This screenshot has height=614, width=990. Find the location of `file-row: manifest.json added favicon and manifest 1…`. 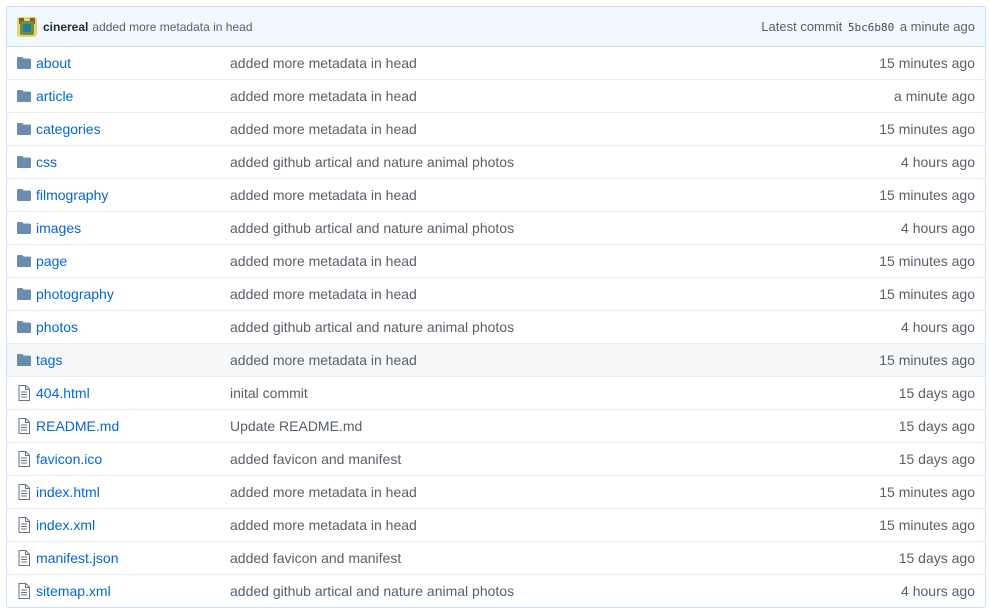

file-row: manifest.json added favicon and manifest 1… is located at coordinates (496, 557).